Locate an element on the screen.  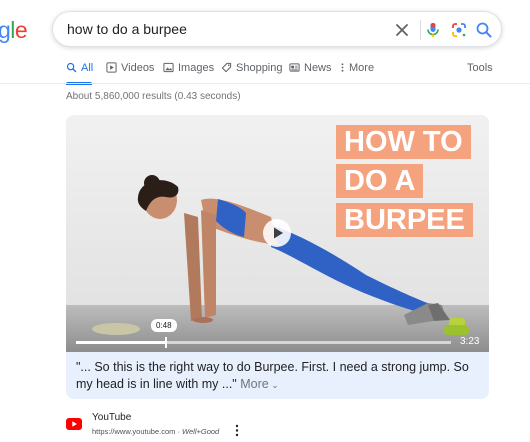
youtube-icon is located at coordinates (74, 424).